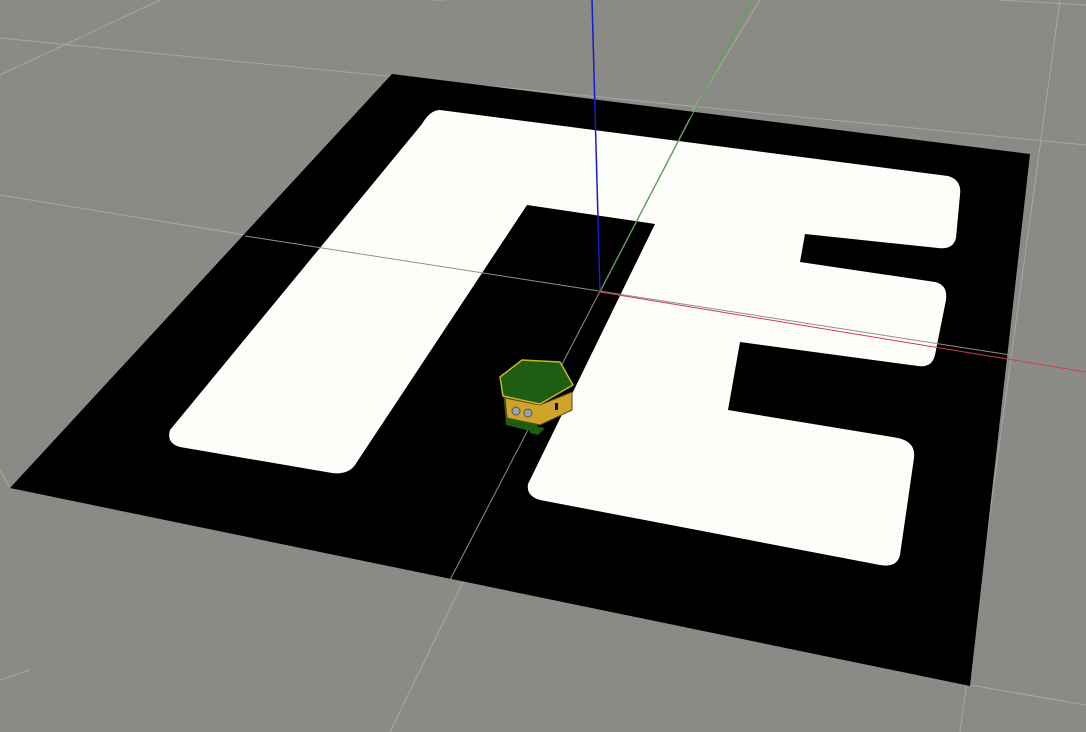 The height and width of the screenshot is (732, 1086). I want to click on robot-switch, so click(556, 406).